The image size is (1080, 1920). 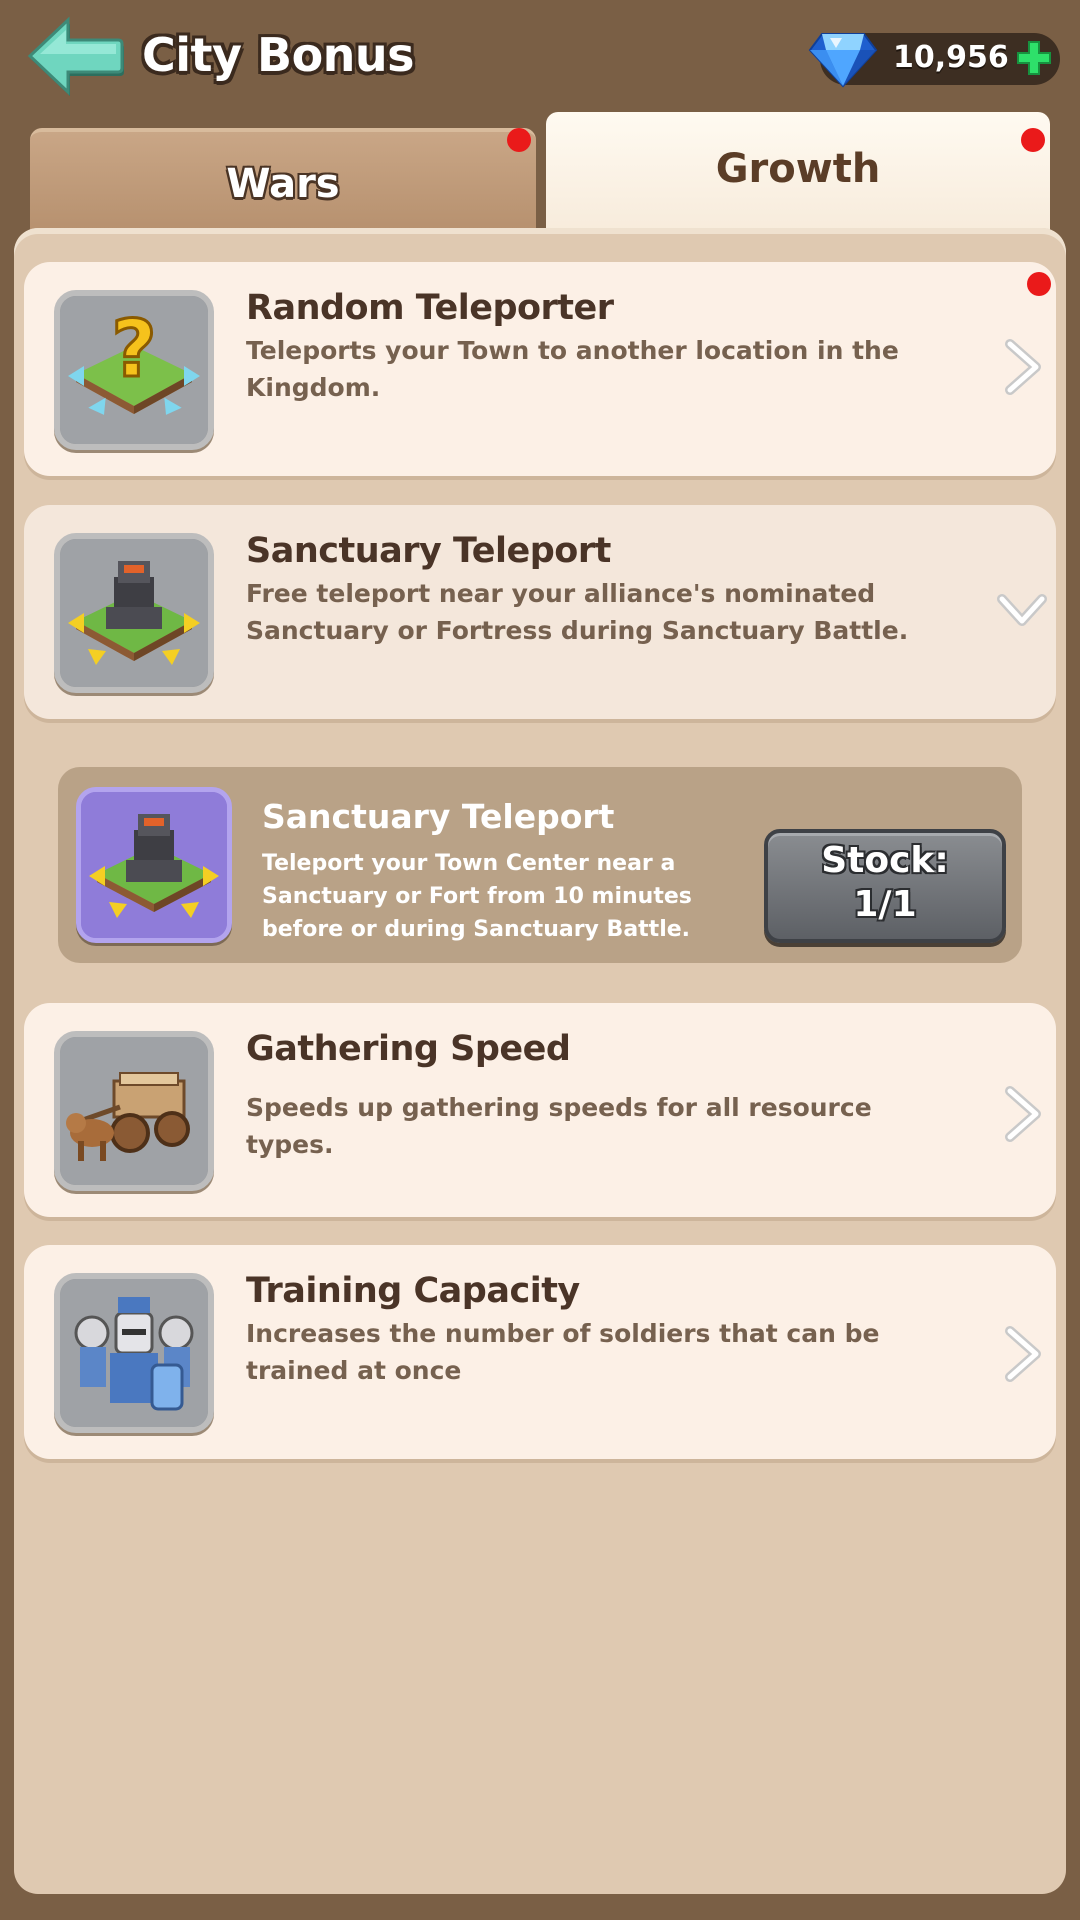 I want to click on item-title: Random Teleporter, so click(x=430, y=308).